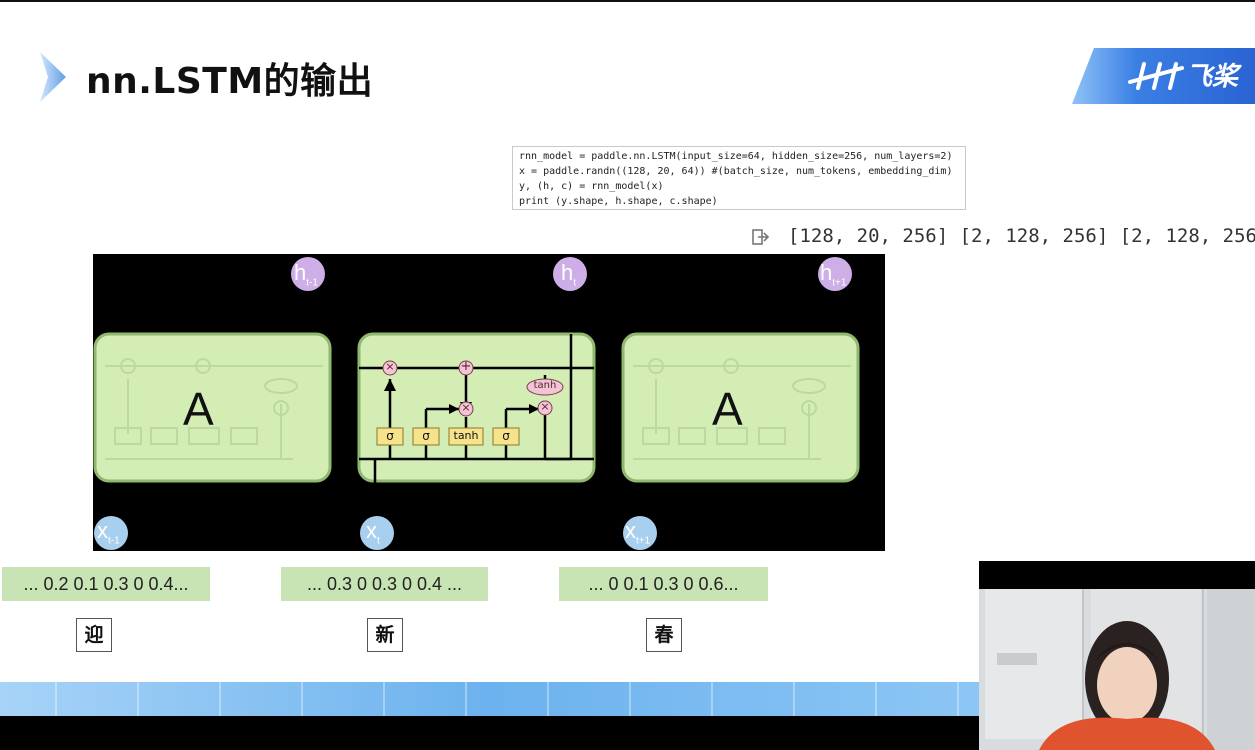 Image resolution: width=1255 pixels, height=750 pixels. Describe the element at coordinates (466, 435) in the screenshot. I see `gate-label: tanh` at that location.